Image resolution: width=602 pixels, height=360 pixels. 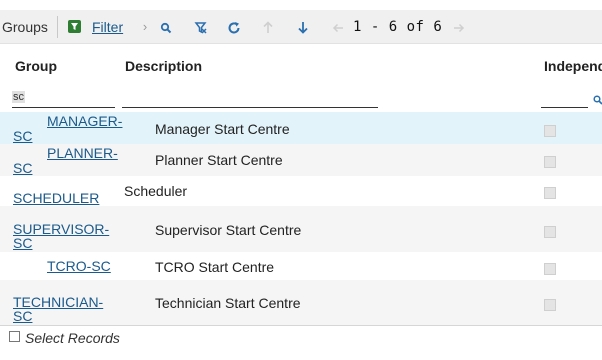 What do you see at coordinates (228, 230) in the screenshot?
I see `row-description: Supervisor Start Centre` at bounding box center [228, 230].